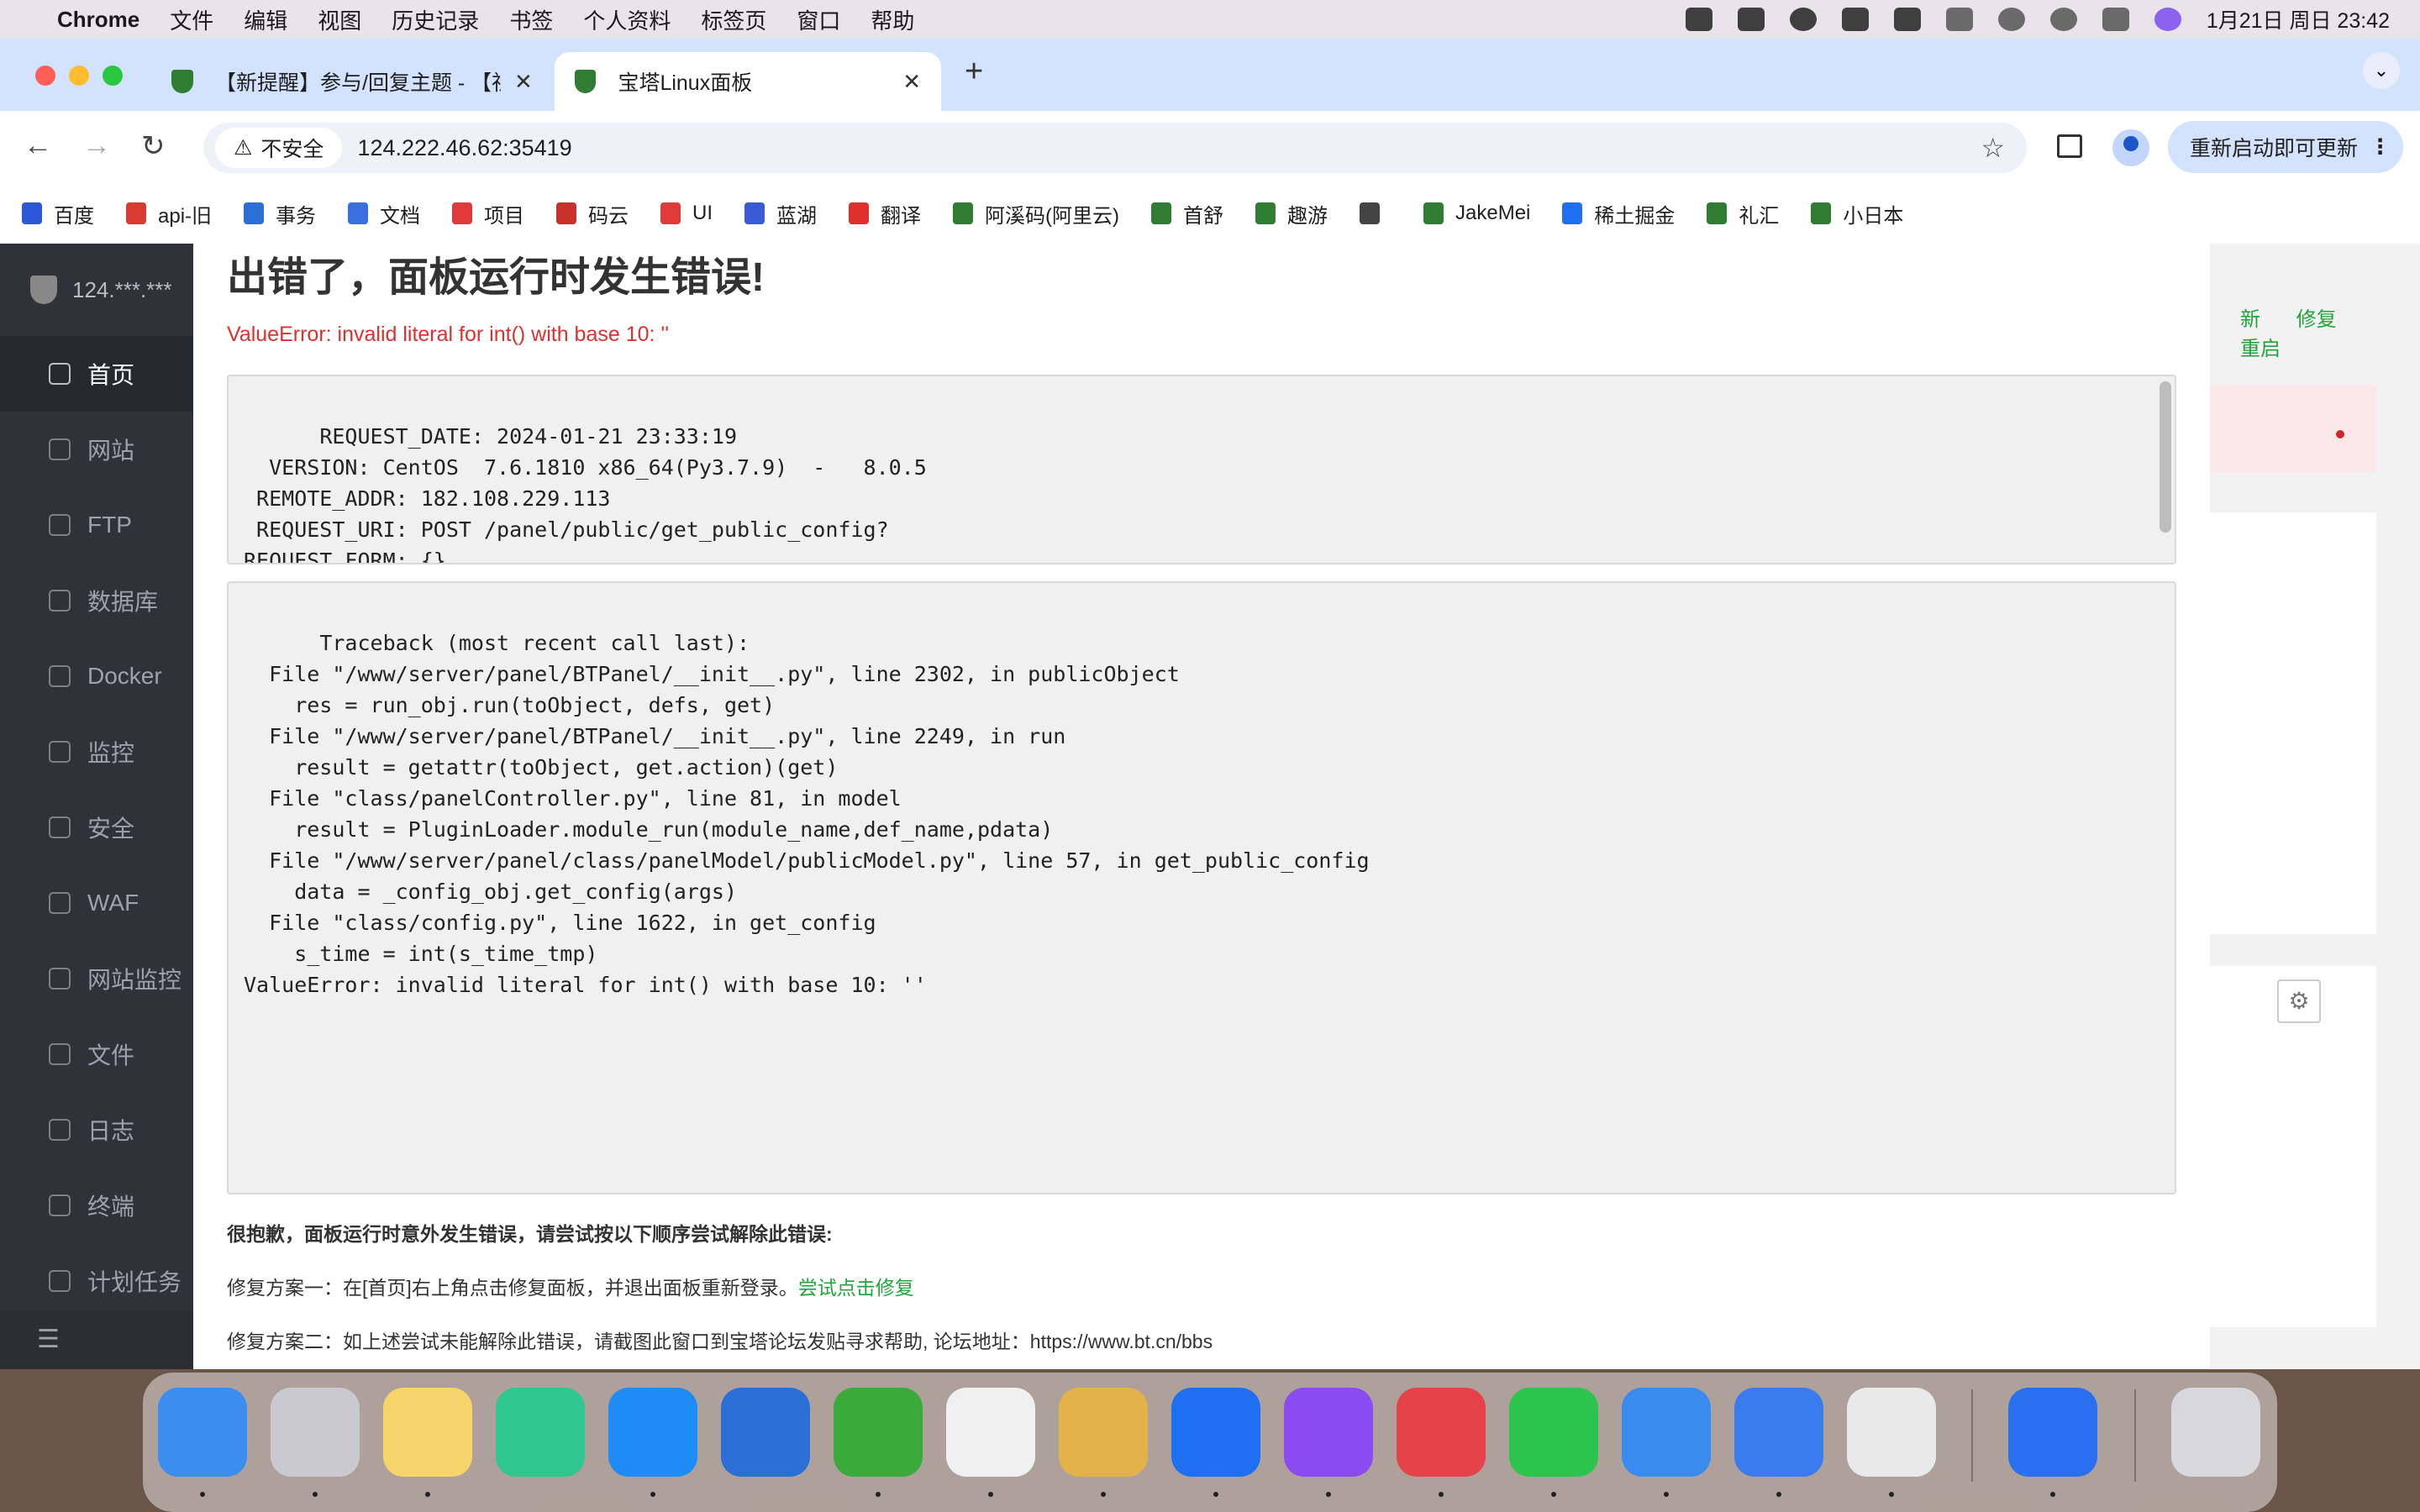 The height and width of the screenshot is (1512, 2420). What do you see at coordinates (1857, 213) in the screenshot?
I see `bookmark-item: 小日本` at bounding box center [1857, 213].